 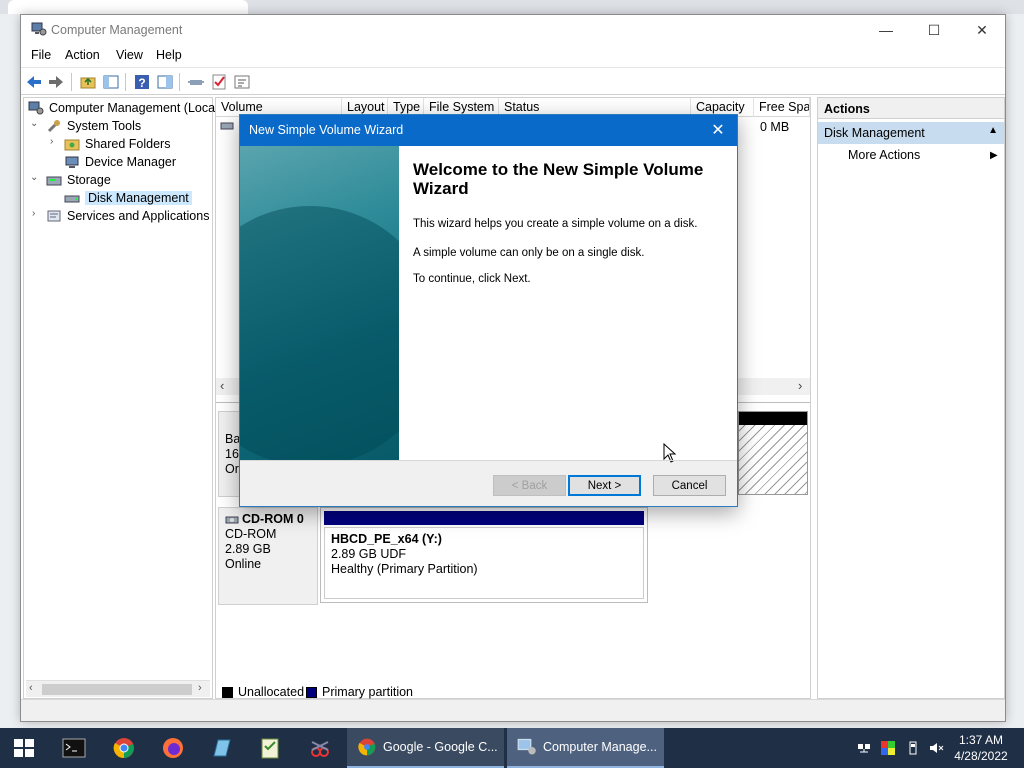 What do you see at coordinates (138, 198) in the screenshot?
I see `tree-item-label: Disk Management` at bounding box center [138, 198].